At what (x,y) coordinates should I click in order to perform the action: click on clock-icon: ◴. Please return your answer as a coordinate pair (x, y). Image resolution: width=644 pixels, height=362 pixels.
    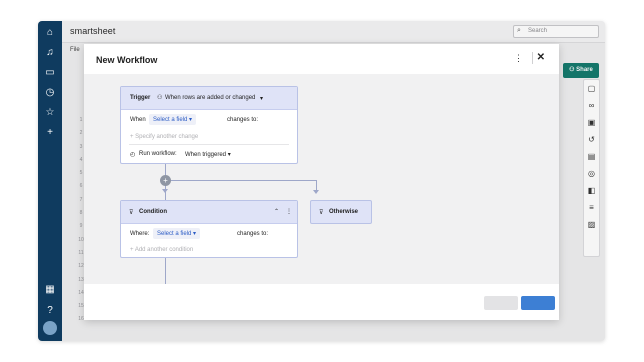
    Looking at the image, I should click on (133, 155).